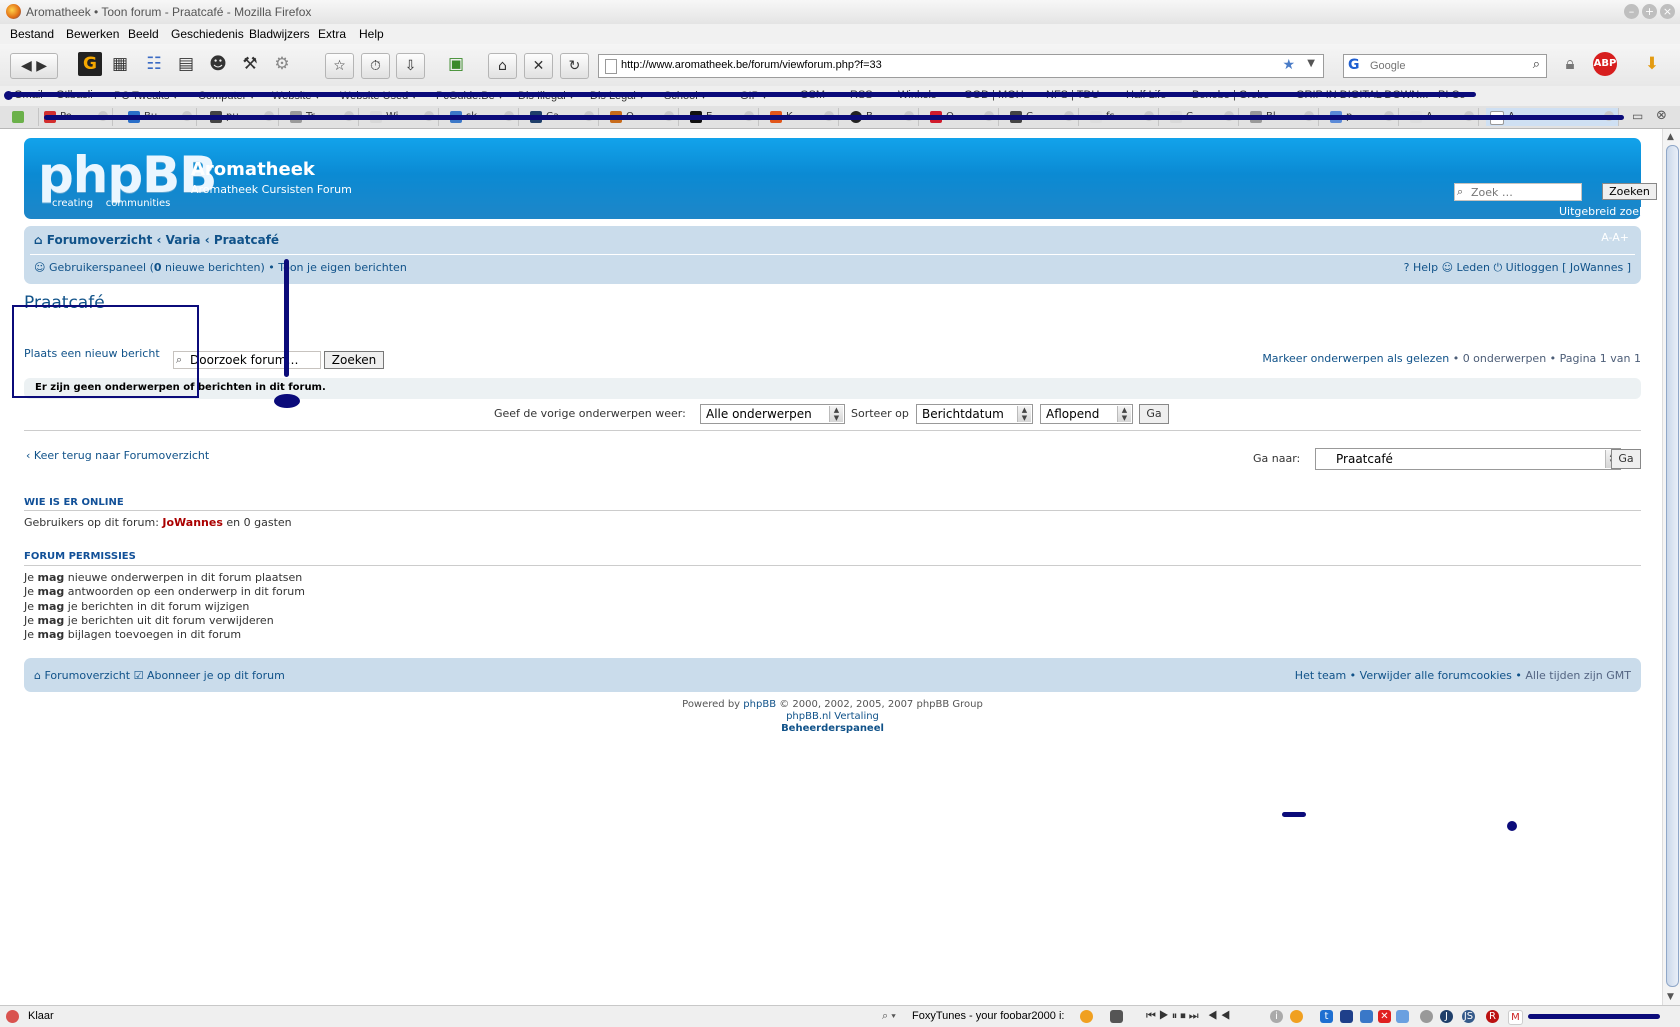 This screenshot has height=1027, width=1680. I want to click on search-bar: G ⌕, so click(1445, 66).